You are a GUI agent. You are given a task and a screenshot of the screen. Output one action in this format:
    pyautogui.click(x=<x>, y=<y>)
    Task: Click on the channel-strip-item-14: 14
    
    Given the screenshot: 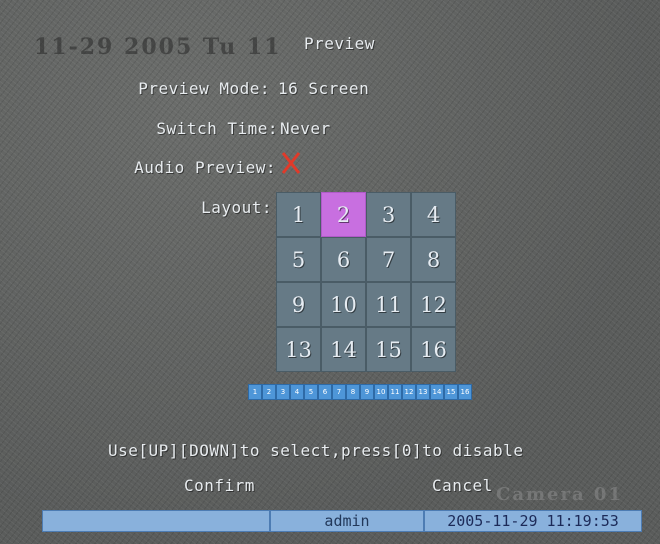 What is the action you would take?
    pyautogui.click(x=437, y=392)
    